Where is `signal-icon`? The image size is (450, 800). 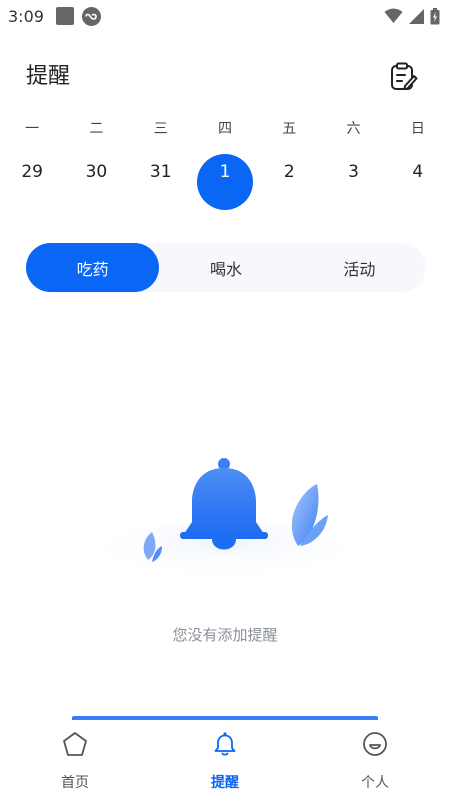
signal-icon is located at coordinates (416, 16).